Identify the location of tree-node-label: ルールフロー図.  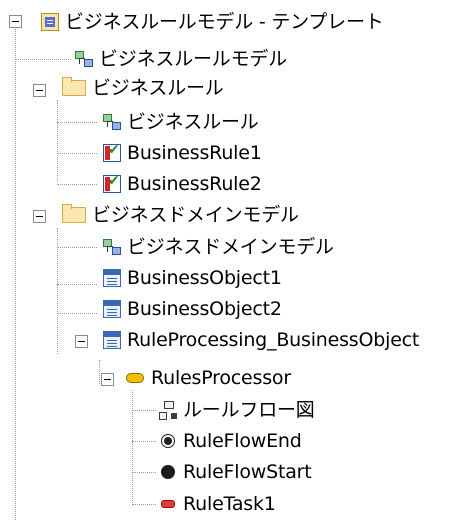
(249, 410).